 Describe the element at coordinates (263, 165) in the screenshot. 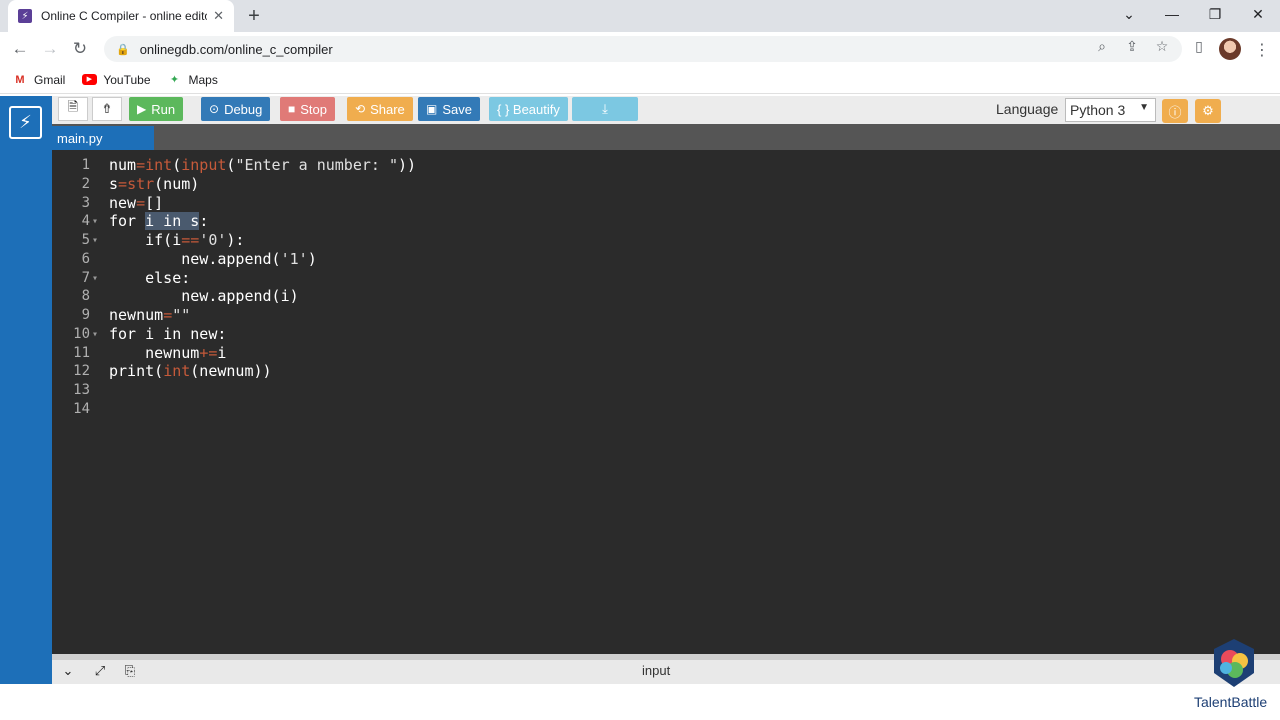

I see `code-text: num=int(input("Enter a number: "))` at that location.